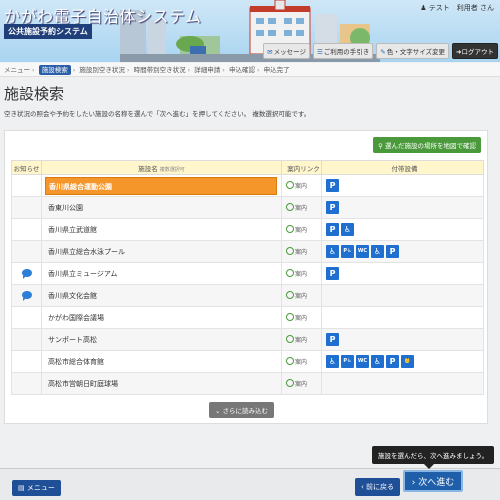  What do you see at coordinates (161, 252) in the screenshot?
I see `facility-name: 香川県立総合水泳プール` at bounding box center [161, 252].